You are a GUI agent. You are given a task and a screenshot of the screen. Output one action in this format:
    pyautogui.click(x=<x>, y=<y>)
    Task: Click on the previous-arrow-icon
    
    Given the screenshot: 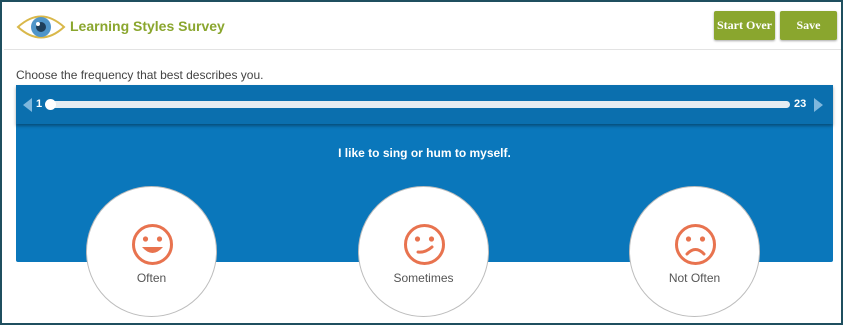 What is the action you would take?
    pyautogui.click(x=27, y=105)
    